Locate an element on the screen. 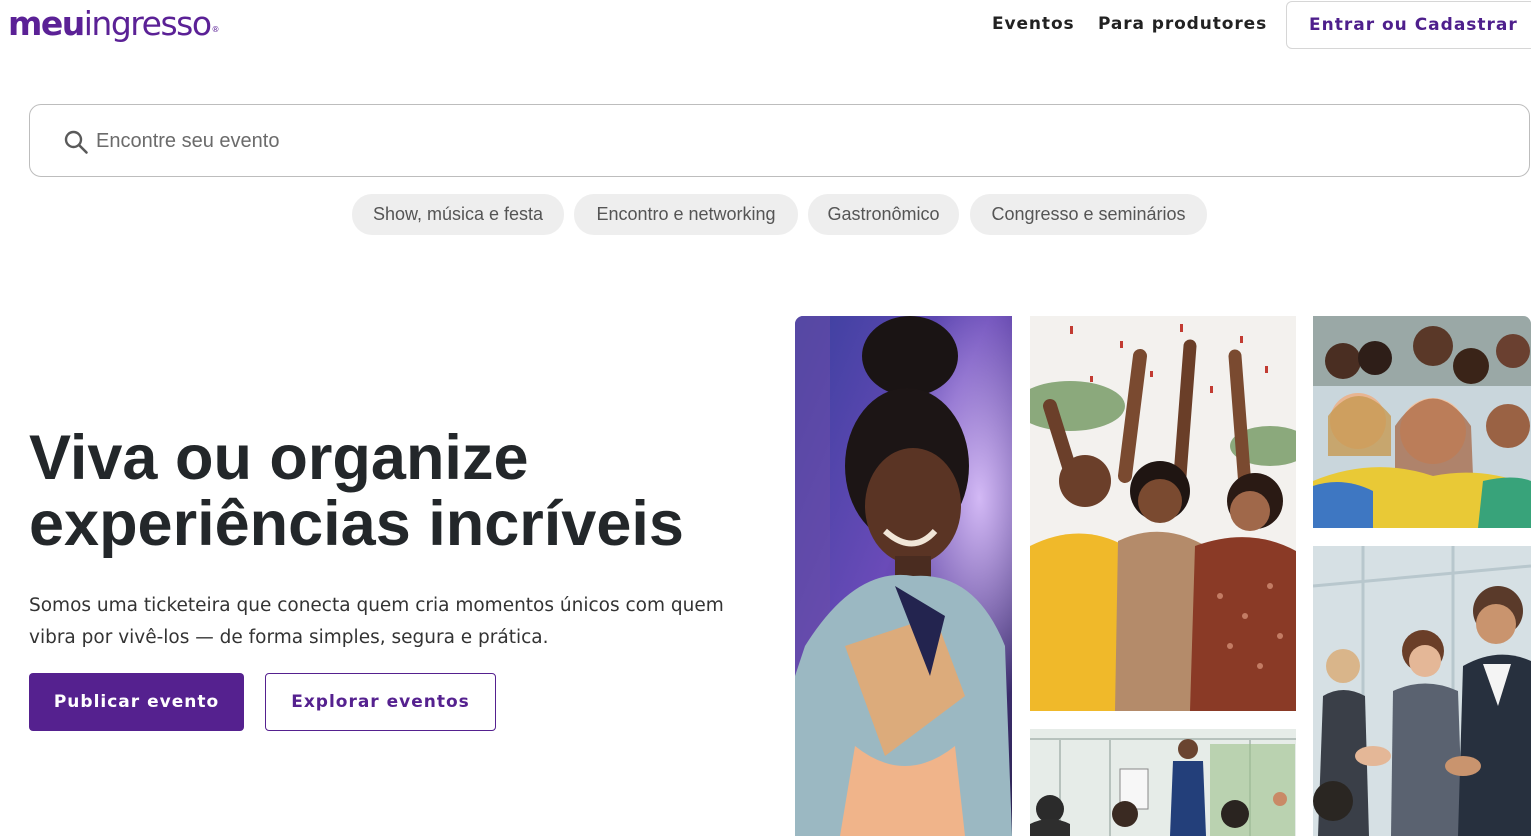 This screenshot has width=1531, height=836. nav-link-eventos: Eventos is located at coordinates (1033, 24).